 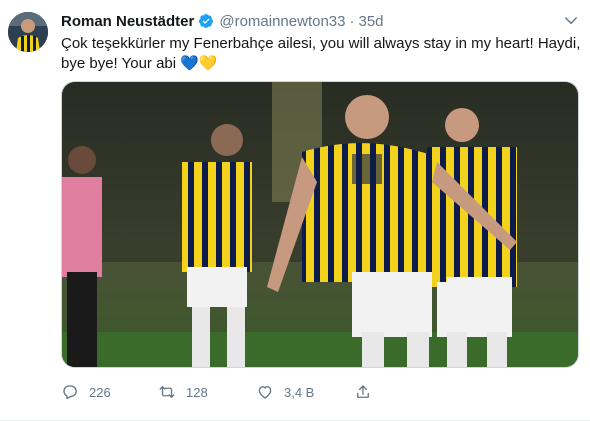 What do you see at coordinates (197, 392) in the screenshot?
I see `retweet-count: 128` at bounding box center [197, 392].